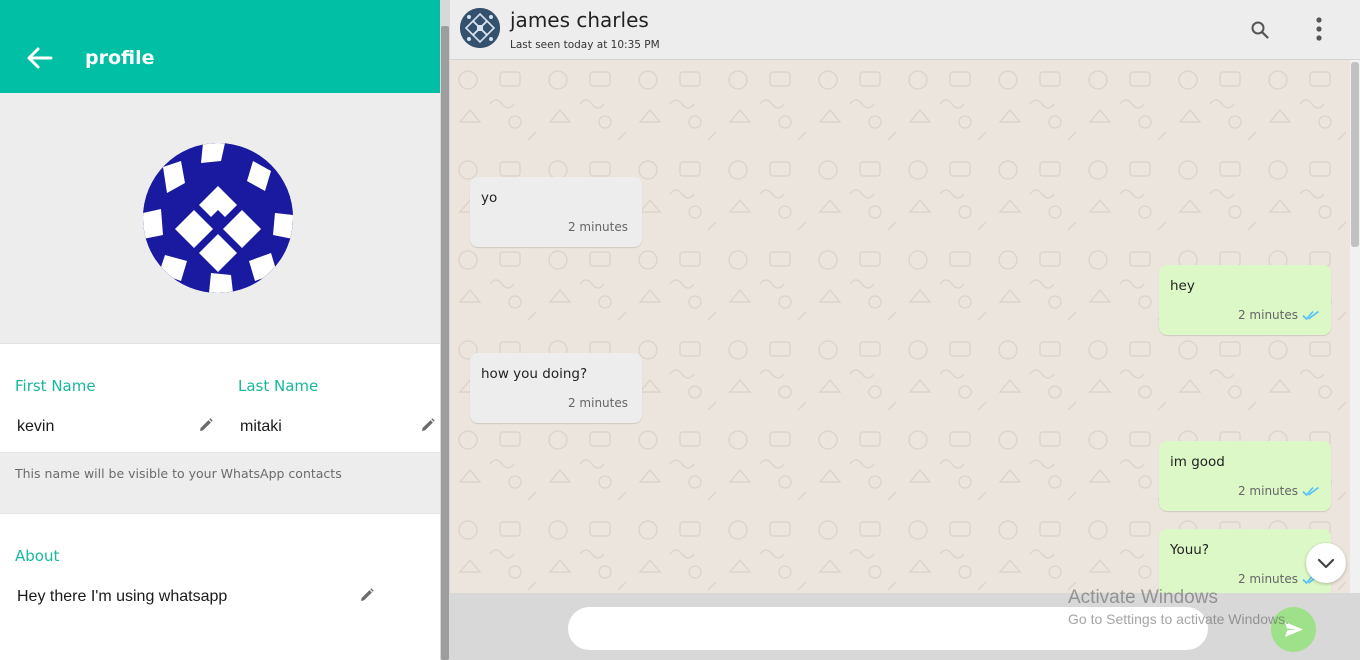 This screenshot has height=660, width=1360. I want to click on more-vert-icon, so click(1319, 29).